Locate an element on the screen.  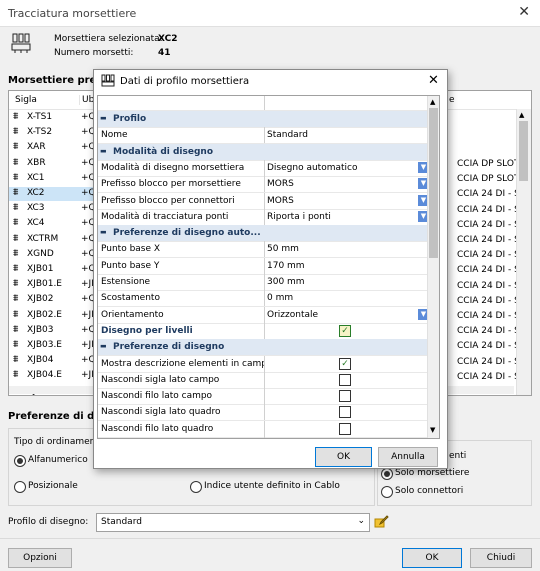
property-value-text: Riporta i ponti is located at coordinates (299, 216).